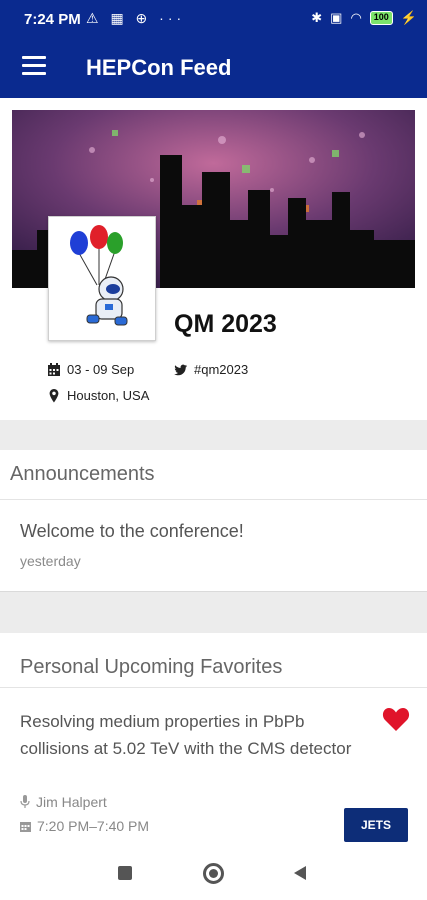 This screenshot has width=427, height=900. What do you see at coordinates (180, 369) in the screenshot?
I see `twitter-icon` at bounding box center [180, 369].